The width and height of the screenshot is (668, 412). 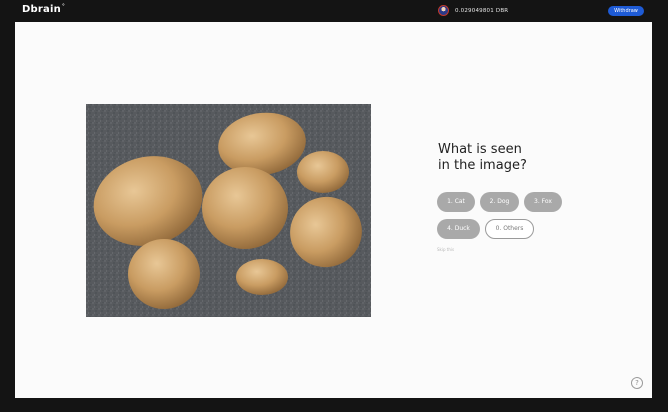 I want to click on question-line-1: What is seen, so click(x=480, y=149).